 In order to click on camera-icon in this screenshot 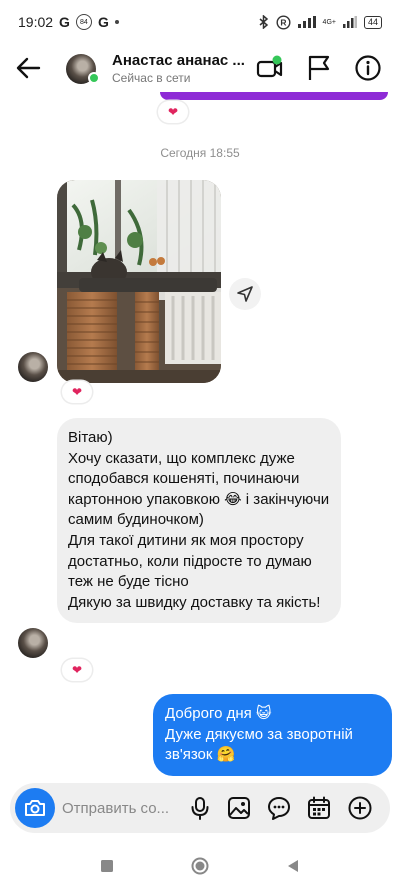, I will do `click(35, 808)`.